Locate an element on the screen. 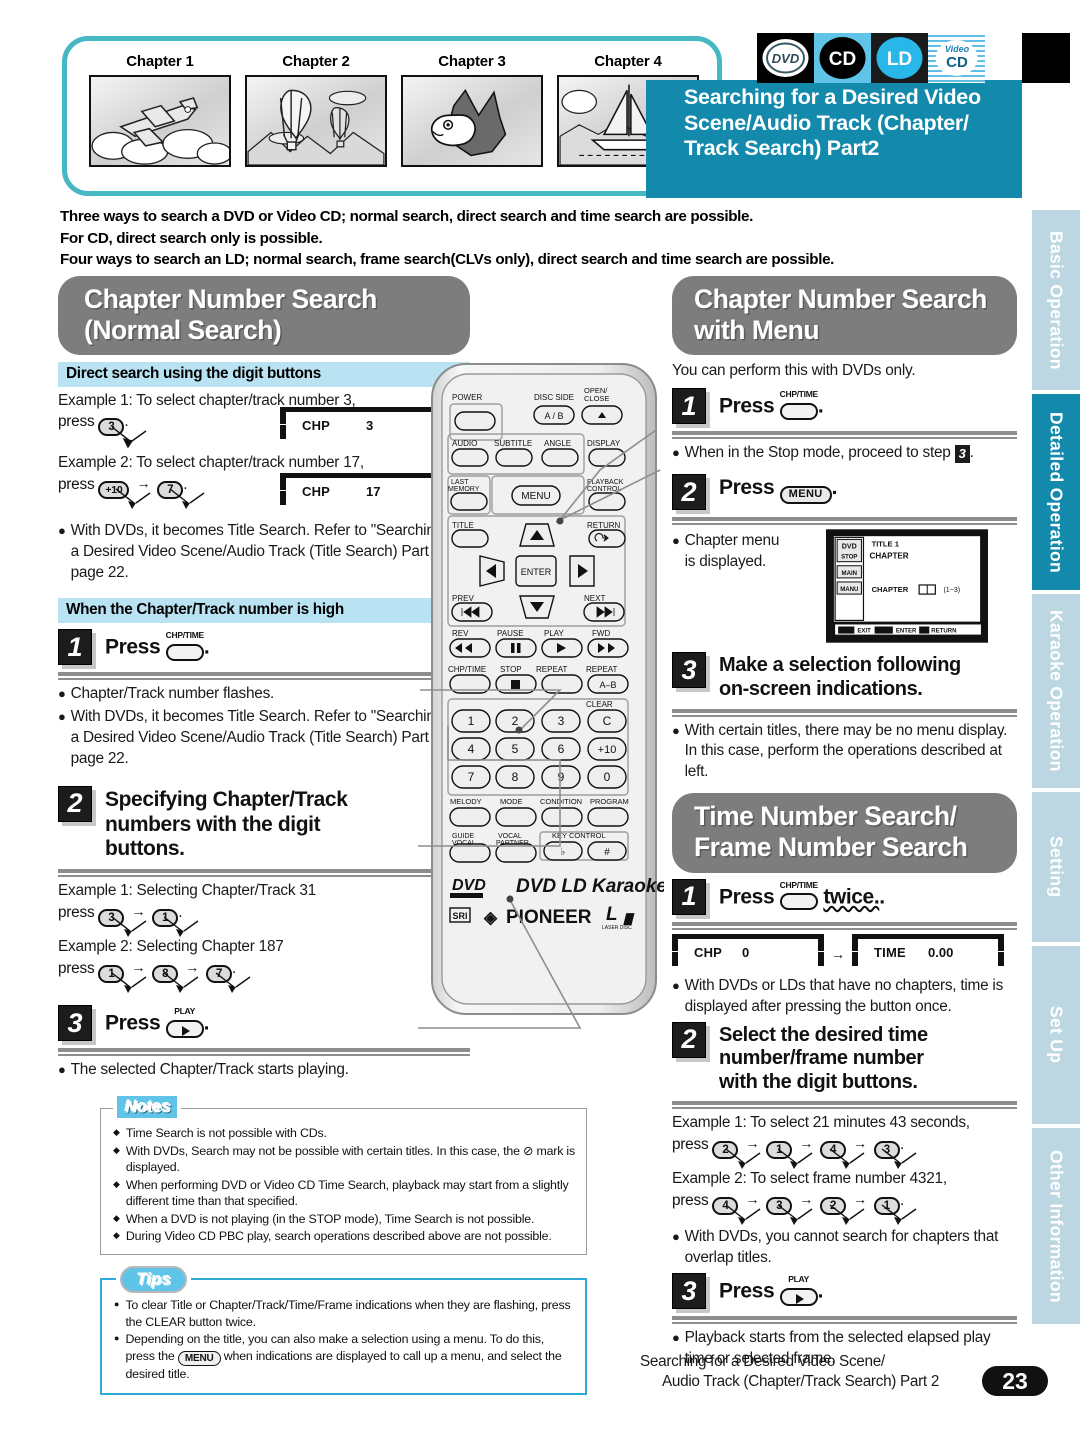  section-heading-line-2: (Normal Search) is located at coordinates (183, 329).